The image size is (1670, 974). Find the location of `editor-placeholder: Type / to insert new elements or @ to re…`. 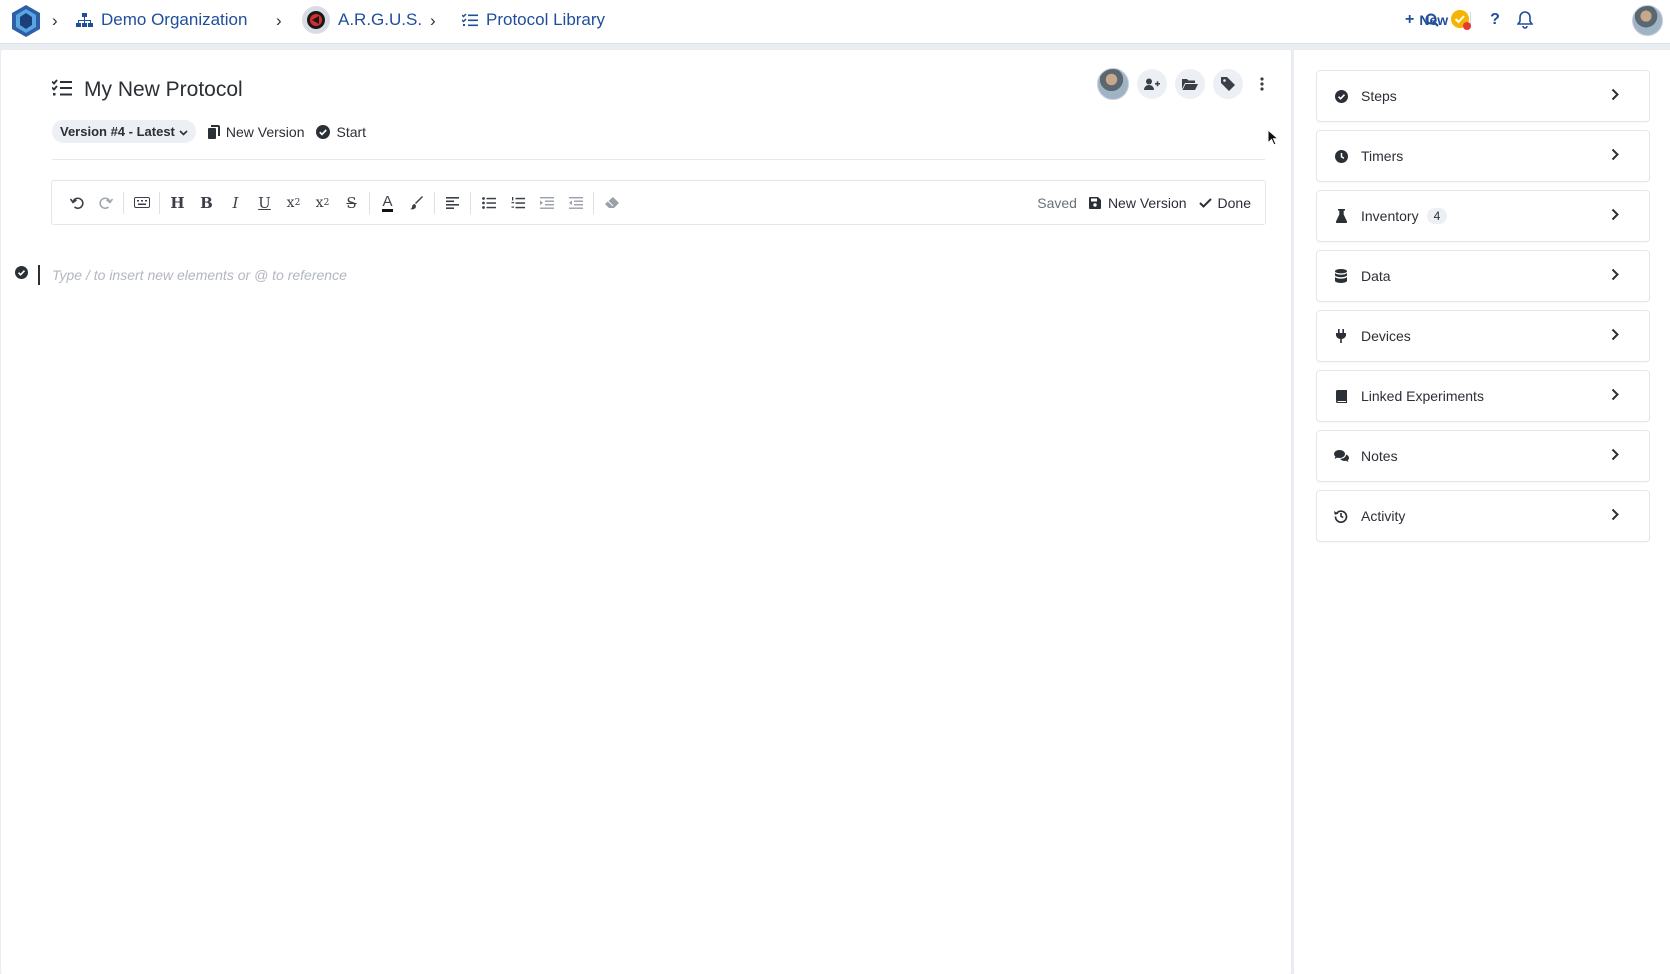

editor-placeholder: Type / to insert new elements or @ to re… is located at coordinates (199, 275).